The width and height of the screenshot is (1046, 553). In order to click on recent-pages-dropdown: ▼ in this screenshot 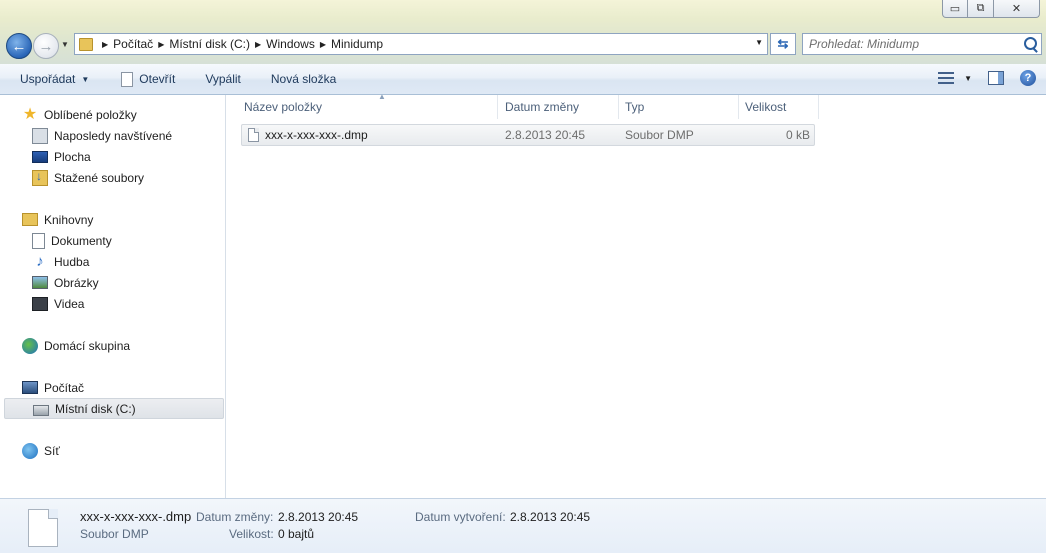, I will do `click(65, 44)`.